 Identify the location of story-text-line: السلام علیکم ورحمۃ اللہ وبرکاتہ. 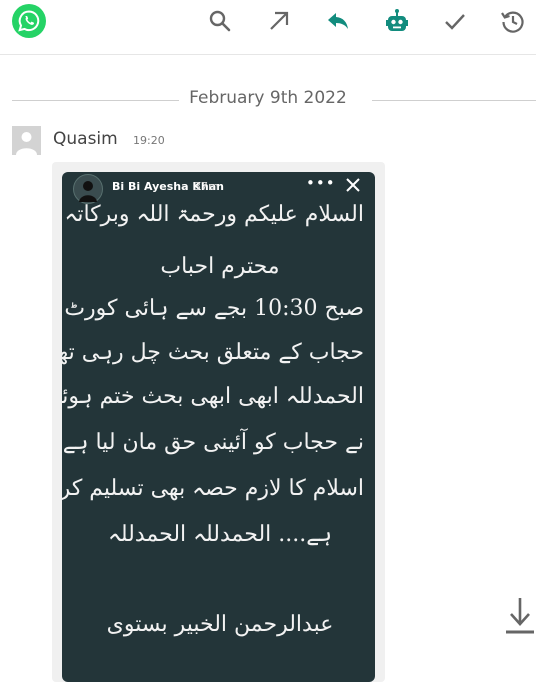
(214, 214).